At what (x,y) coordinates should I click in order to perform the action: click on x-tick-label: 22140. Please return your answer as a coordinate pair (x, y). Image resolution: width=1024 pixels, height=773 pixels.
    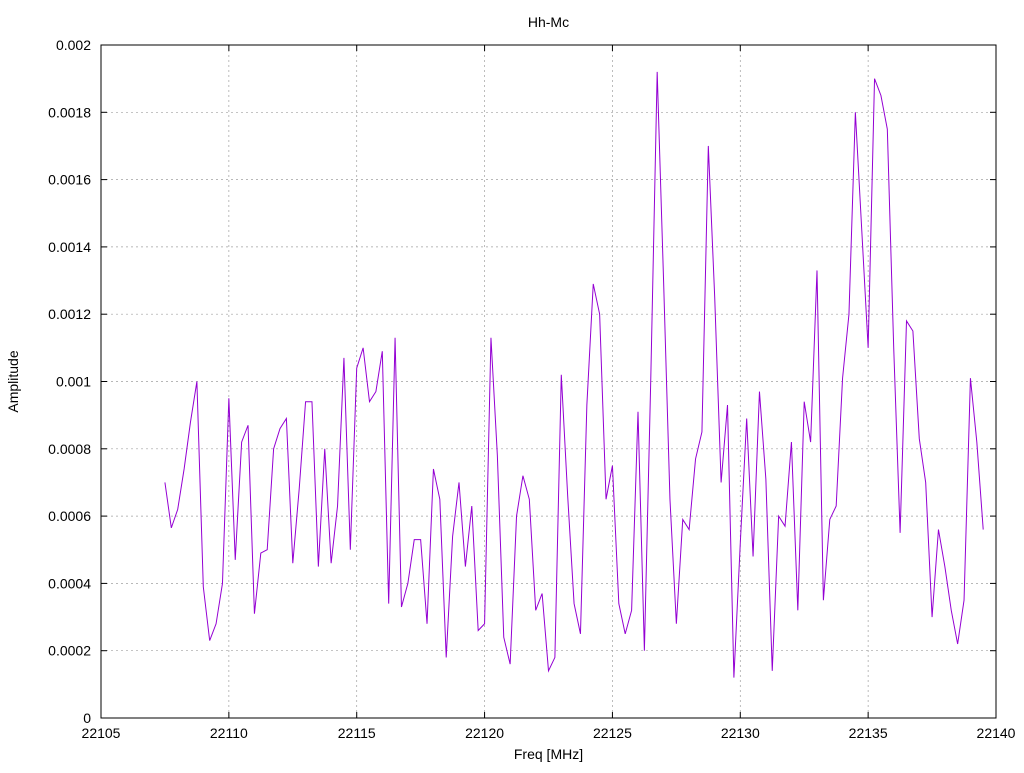
    Looking at the image, I should click on (996, 733).